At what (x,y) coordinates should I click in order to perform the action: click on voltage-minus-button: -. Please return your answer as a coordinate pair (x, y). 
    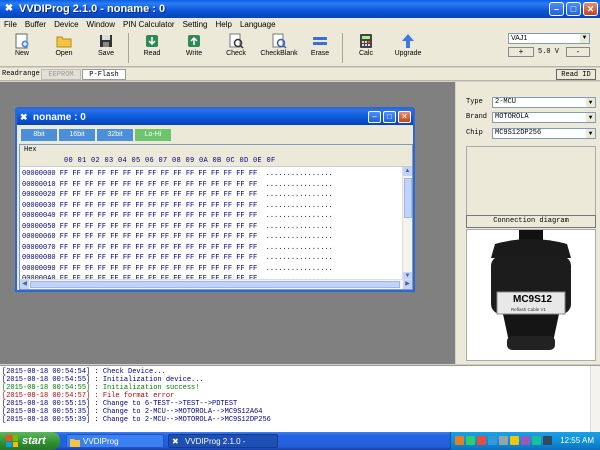
    Looking at the image, I should click on (578, 52).